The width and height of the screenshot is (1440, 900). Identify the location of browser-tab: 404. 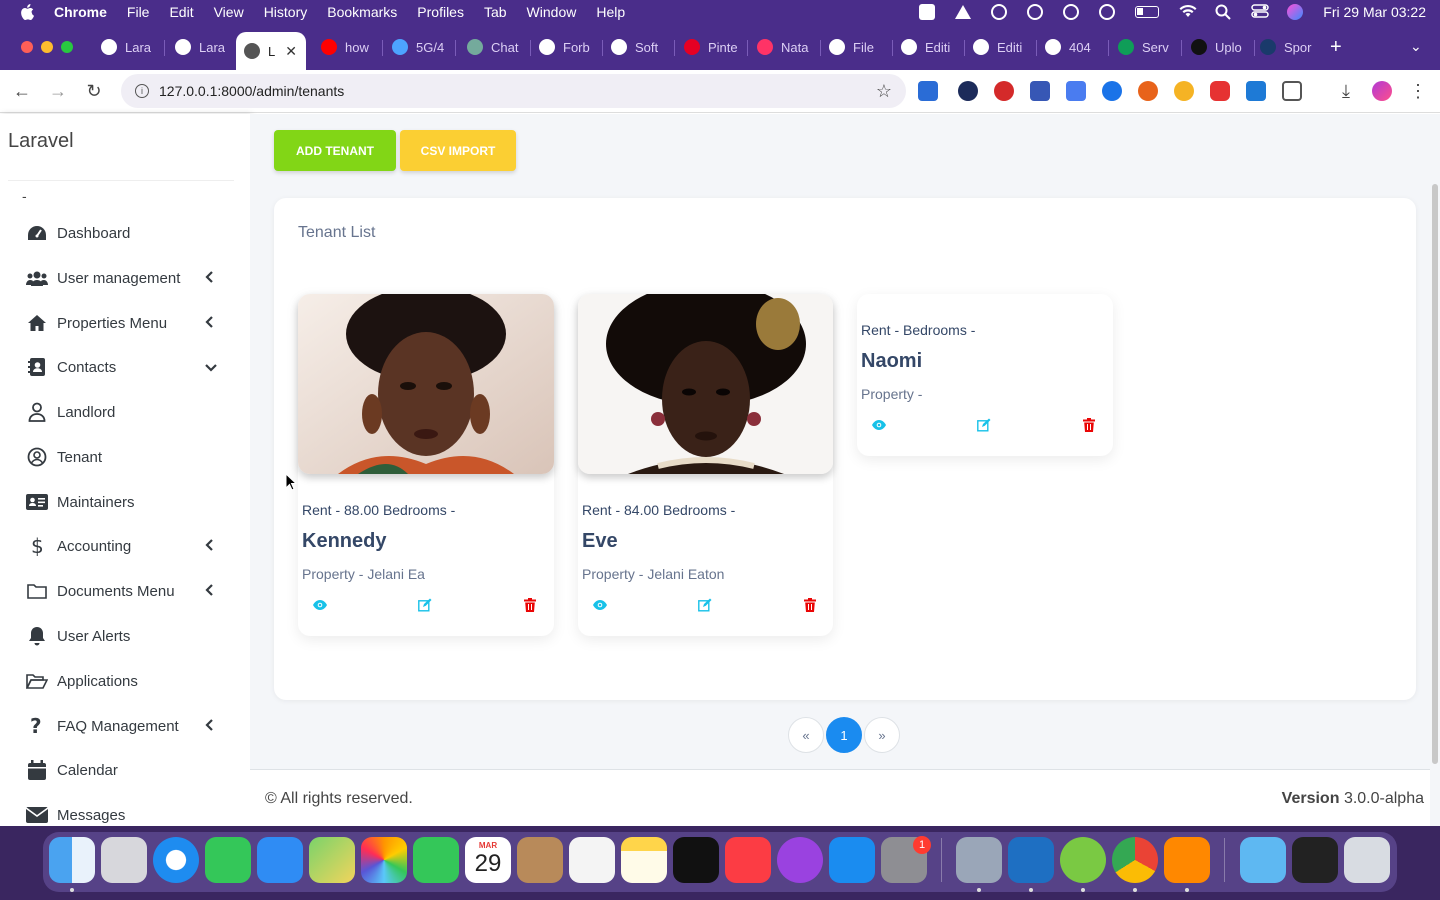
(1072, 47).